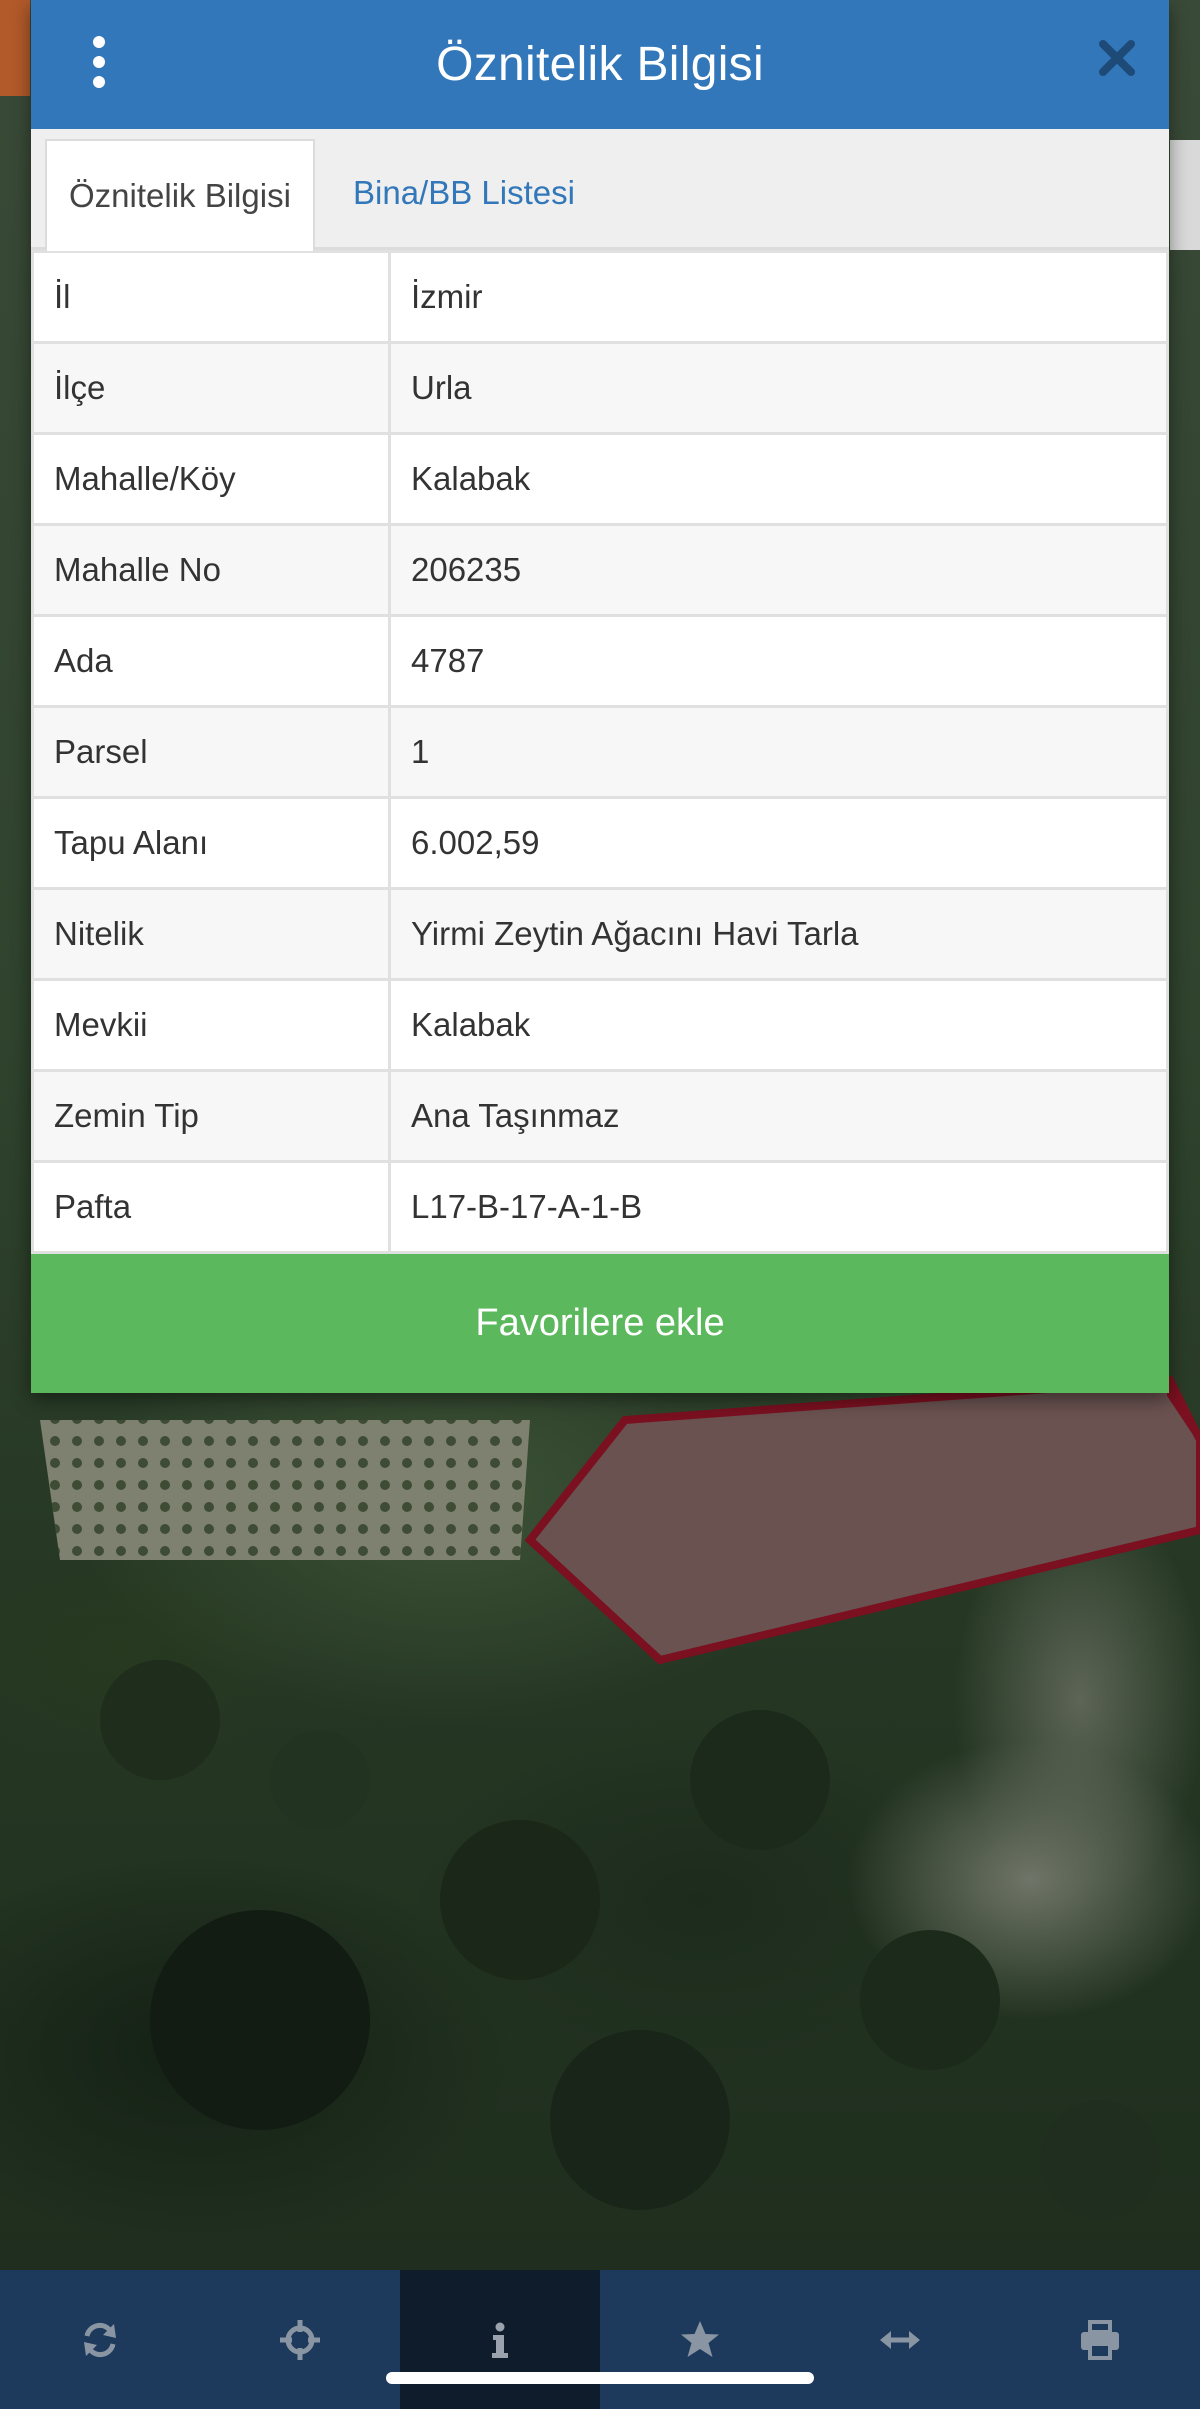 The image size is (1200, 2409). I want to click on attribute-key: İl, so click(211, 297).